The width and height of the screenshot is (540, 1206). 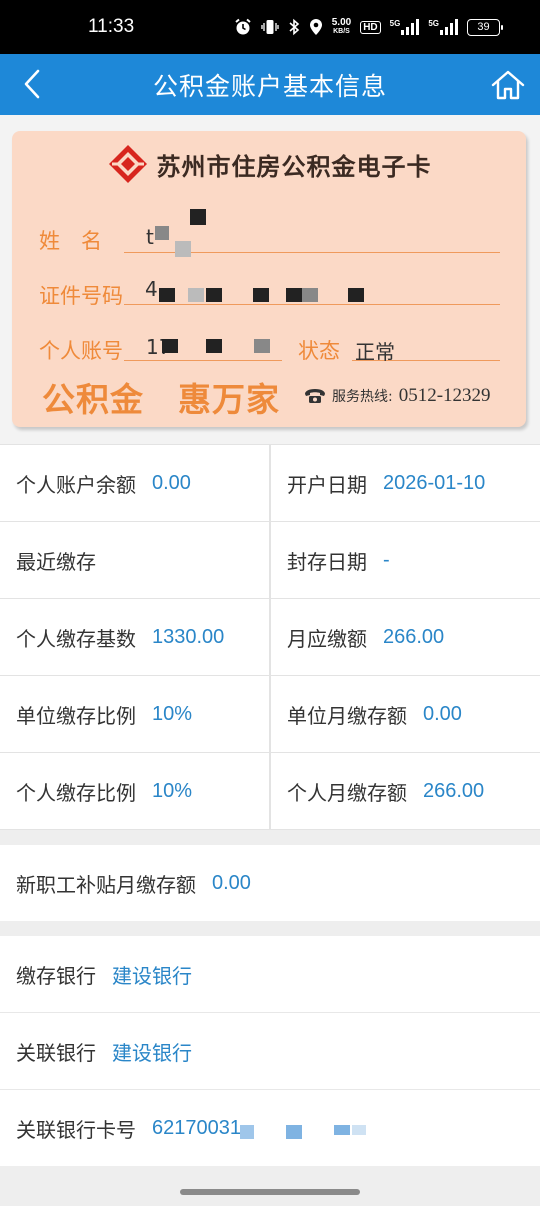 I want to click on location-icon, so click(x=316, y=27).